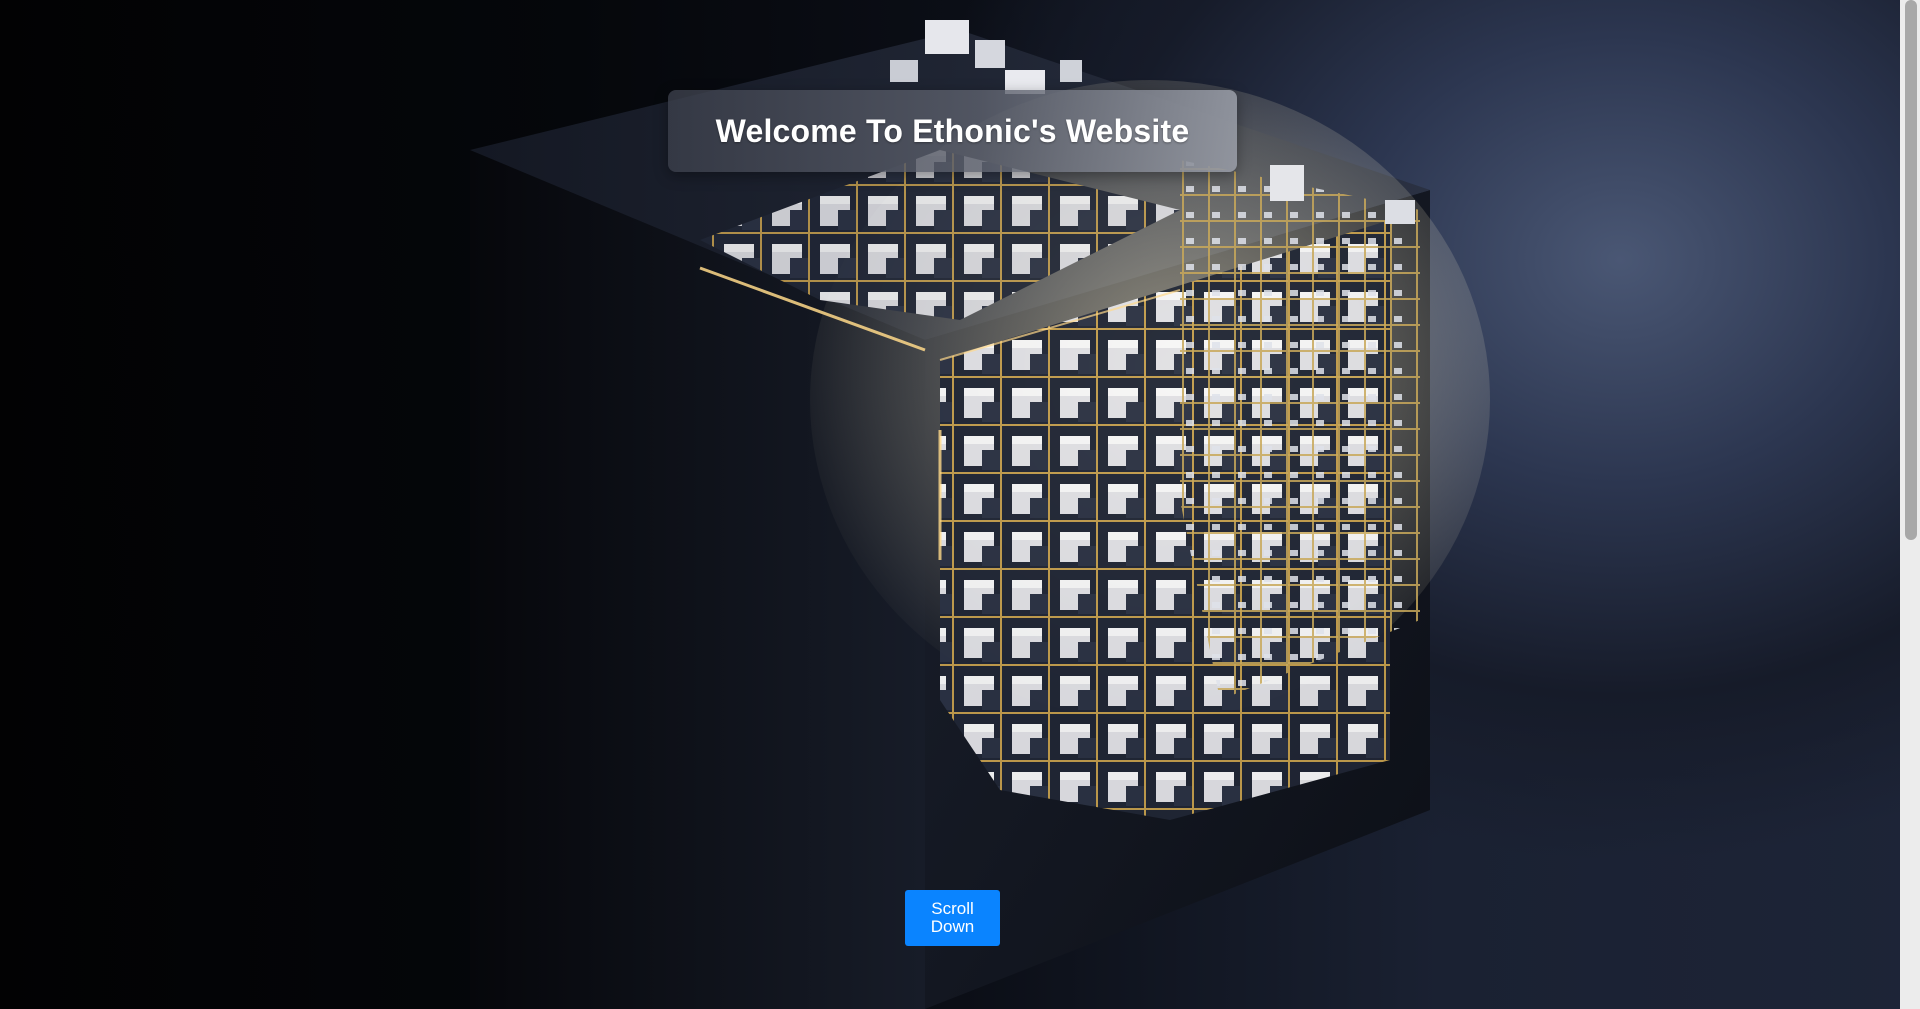 The image size is (1920, 1009). I want to click on page-scrollbar, so click(1910, 504).